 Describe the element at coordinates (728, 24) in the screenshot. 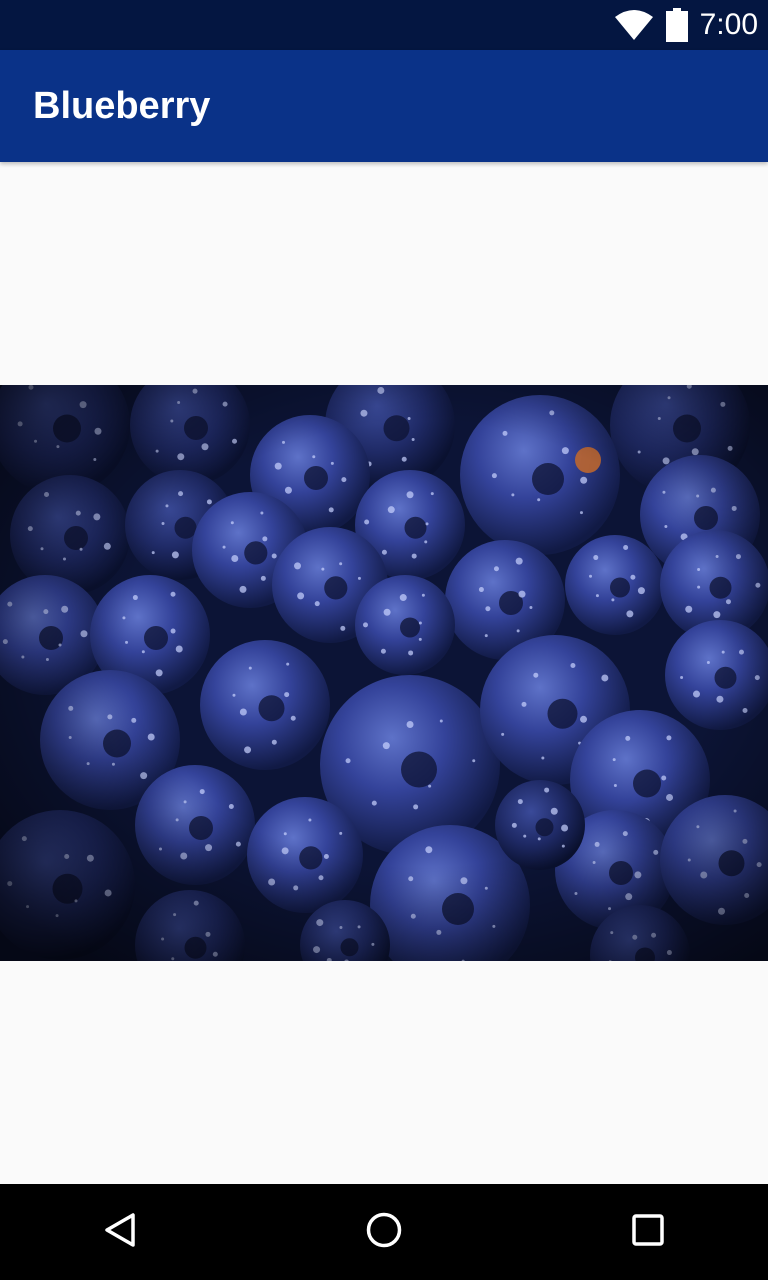

I see `status-time: 7:00` at that location.